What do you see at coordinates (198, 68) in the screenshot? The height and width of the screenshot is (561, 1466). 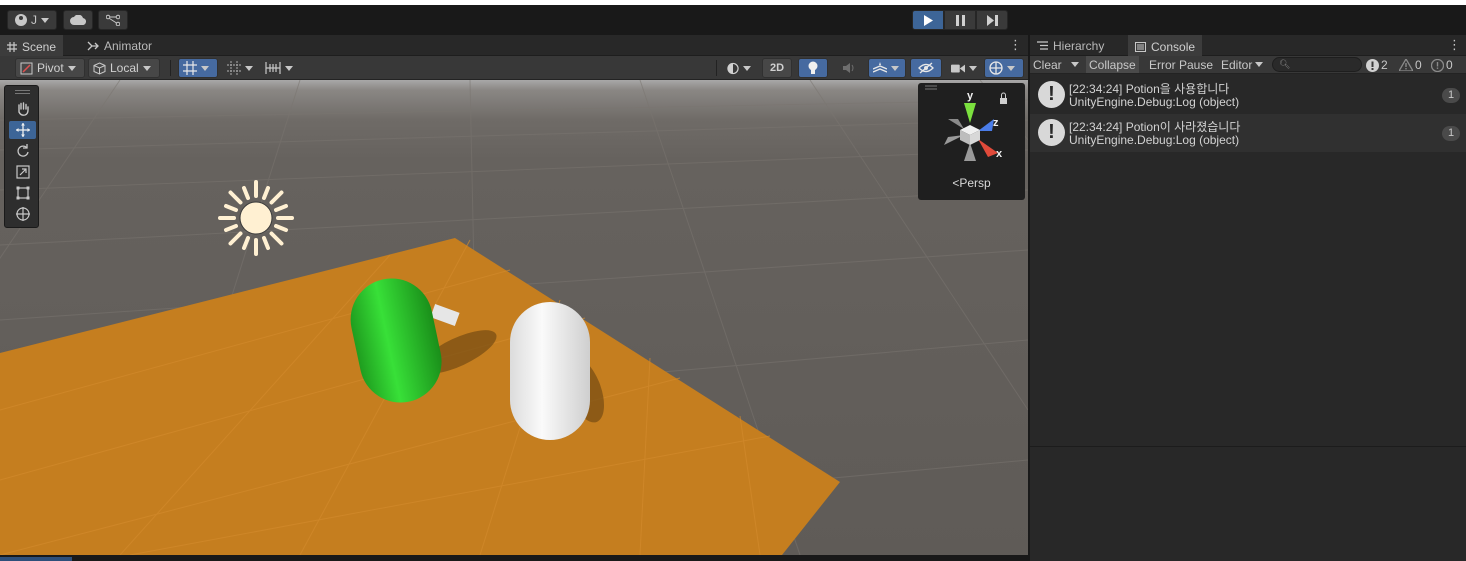 I see `grid-snapping-button` at bounding box center [198, 68].